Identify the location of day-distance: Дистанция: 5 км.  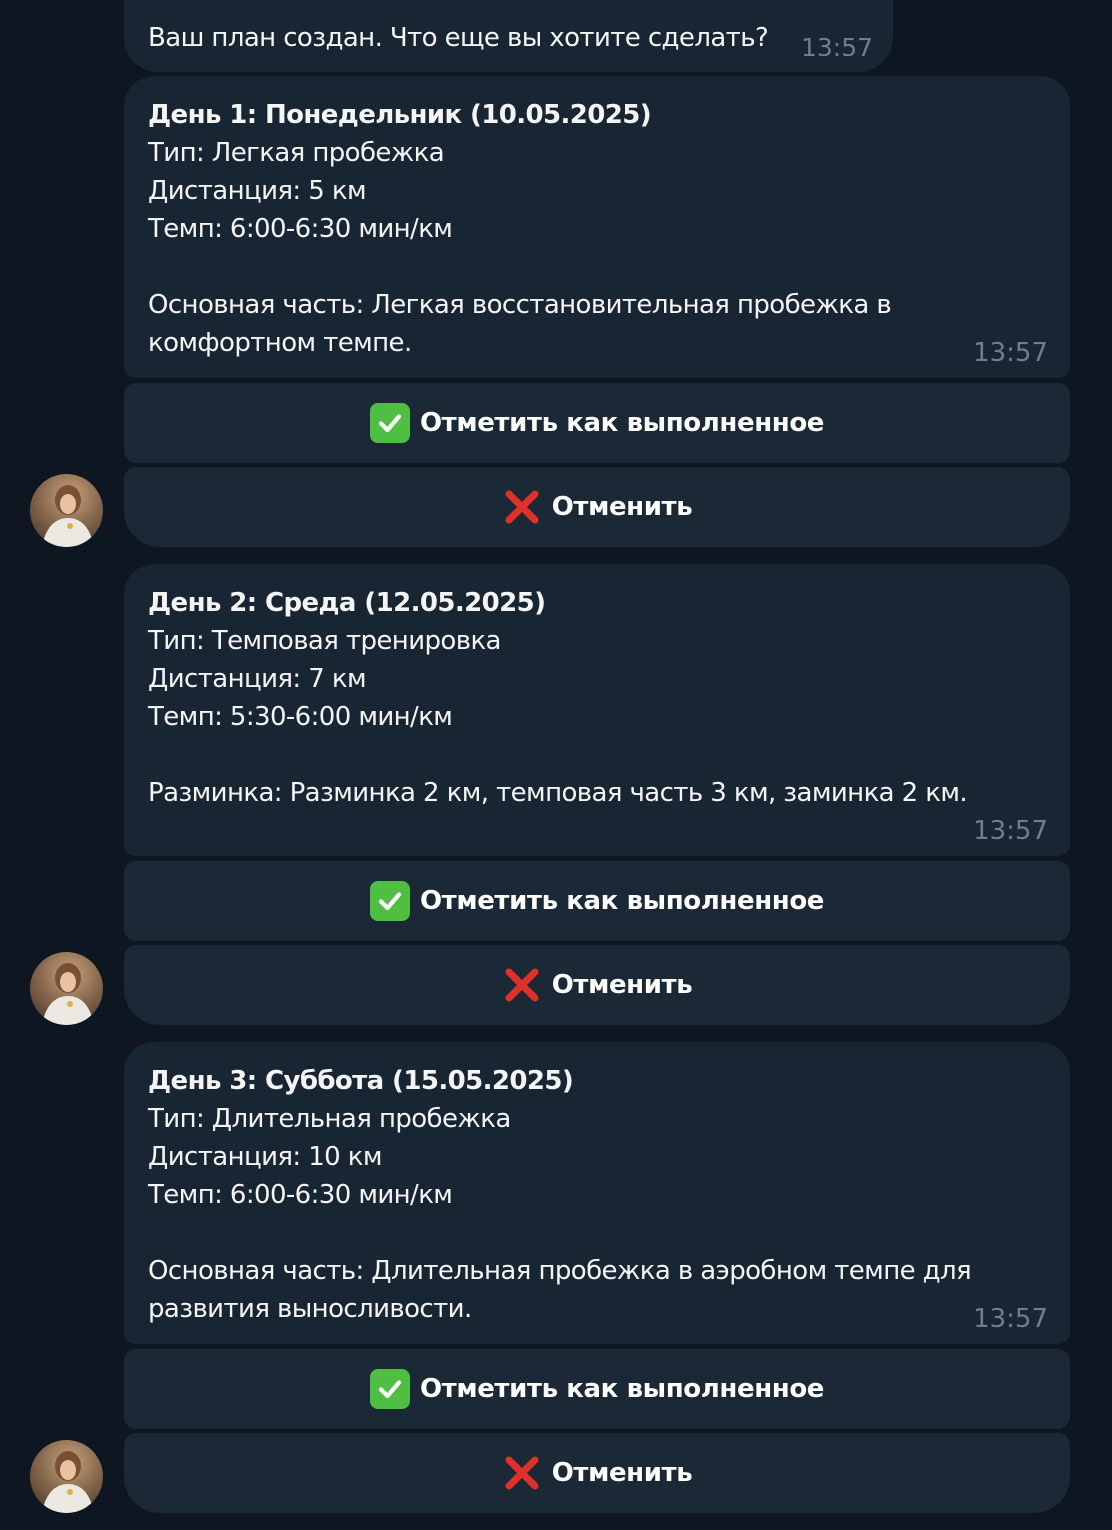
(257, 191).